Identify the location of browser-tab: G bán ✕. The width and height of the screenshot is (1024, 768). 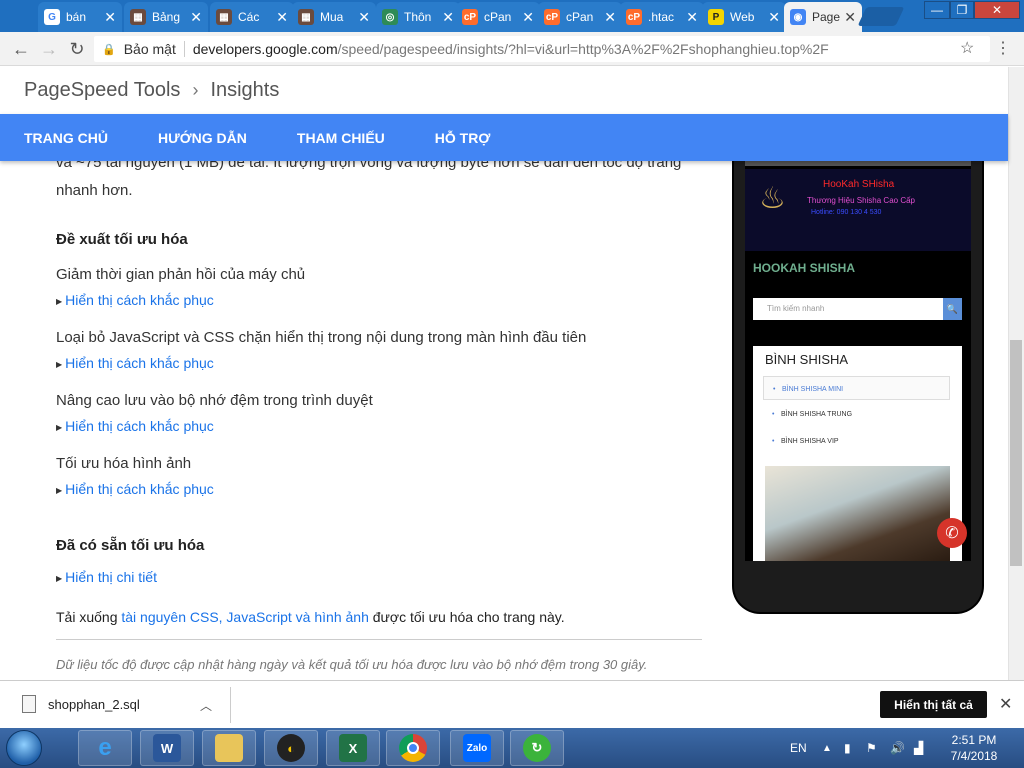
(80, 17).